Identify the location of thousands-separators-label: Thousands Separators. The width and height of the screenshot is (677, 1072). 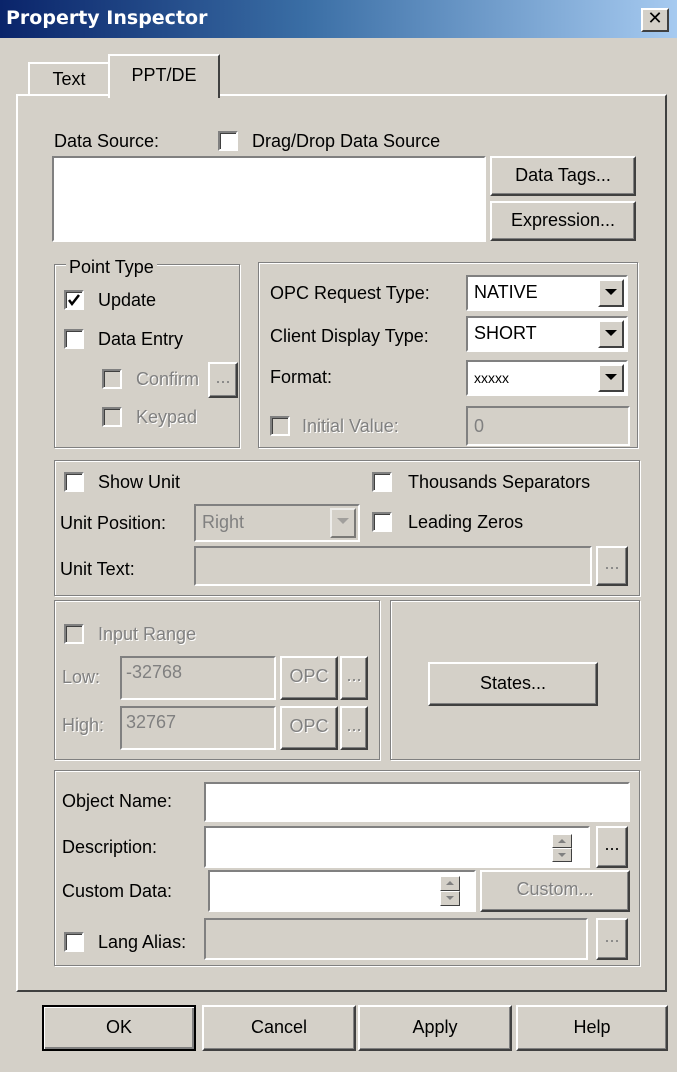
(499, 482).